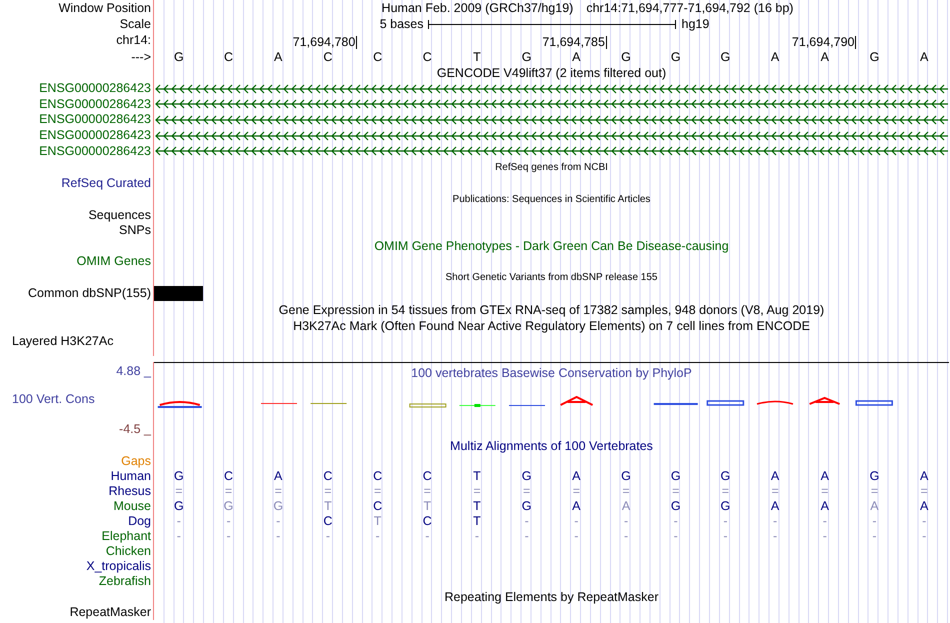 Image resolution: width=950 pixels, height=623 pixels. I want to click on track-title: Short Genetic Variants from dbSNP release 155, so click(552, 277).